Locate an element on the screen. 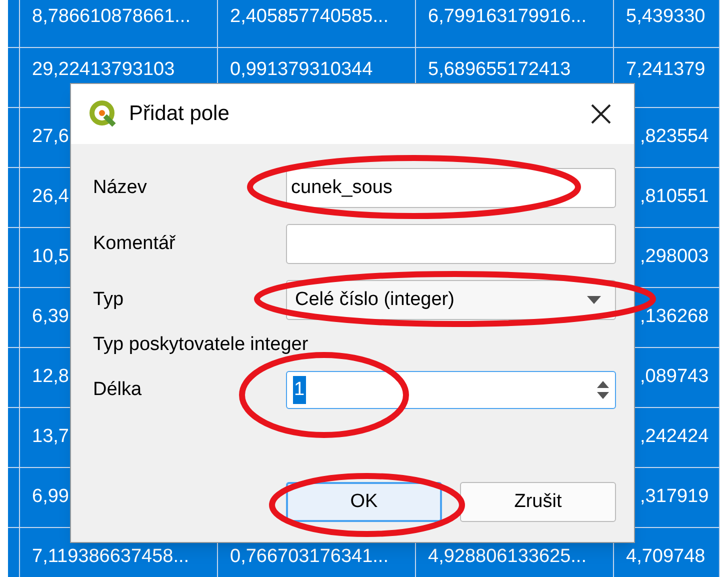 Image resolution: width=720 pixels, height=577 pixels. field-label: Typ poskytovatele is located at coordinates (169, 344).